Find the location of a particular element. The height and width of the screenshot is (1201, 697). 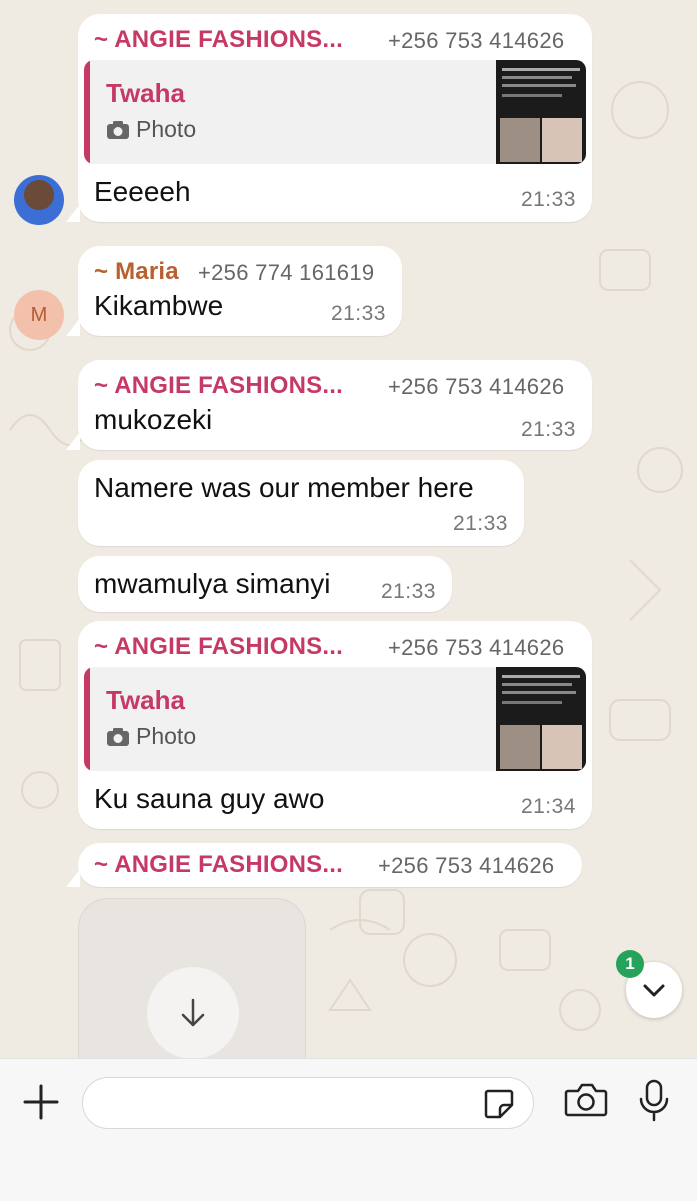

message-bubble: ~ ANGIE FASHIONS... +256 753 414626 is located at coordinates (324, 865).